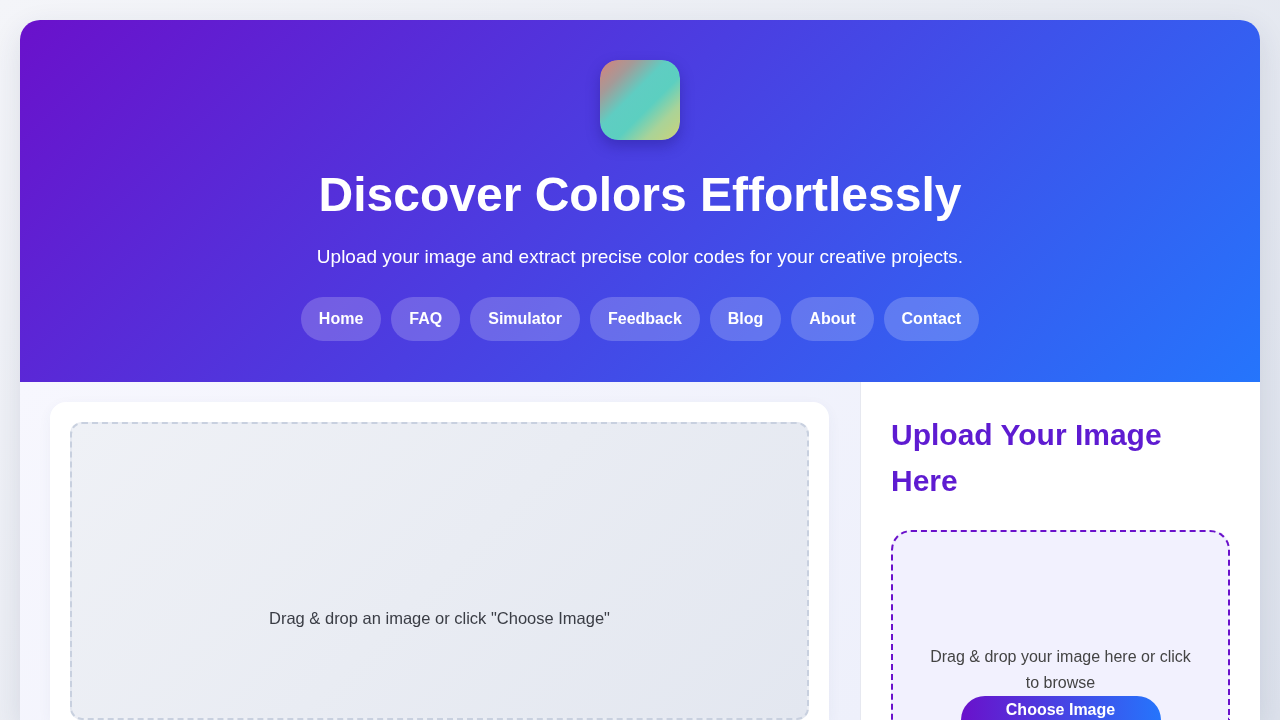 This screenshot has width=1280, height=720. I want to click on upload-heading: Upload Your Image Here, so click(1027, 458).